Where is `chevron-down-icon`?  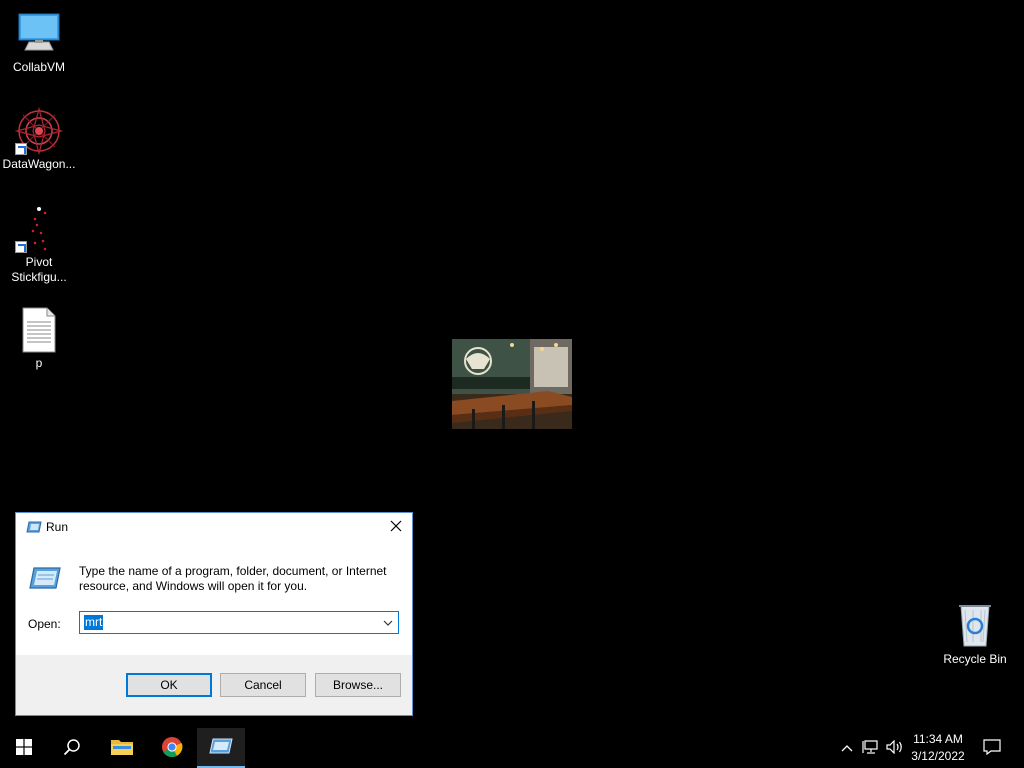 chevron-down-icon is located at coordinates (388, 623).